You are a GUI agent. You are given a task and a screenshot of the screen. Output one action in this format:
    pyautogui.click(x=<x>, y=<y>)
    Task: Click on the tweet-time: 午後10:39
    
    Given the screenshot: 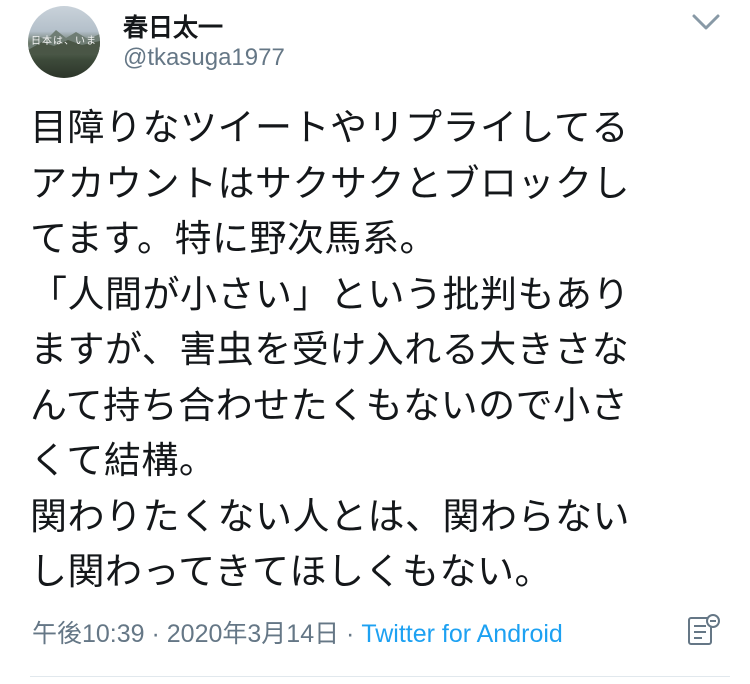 What is the action you would take?
    pyautogui.click(x=88, y=634)
    